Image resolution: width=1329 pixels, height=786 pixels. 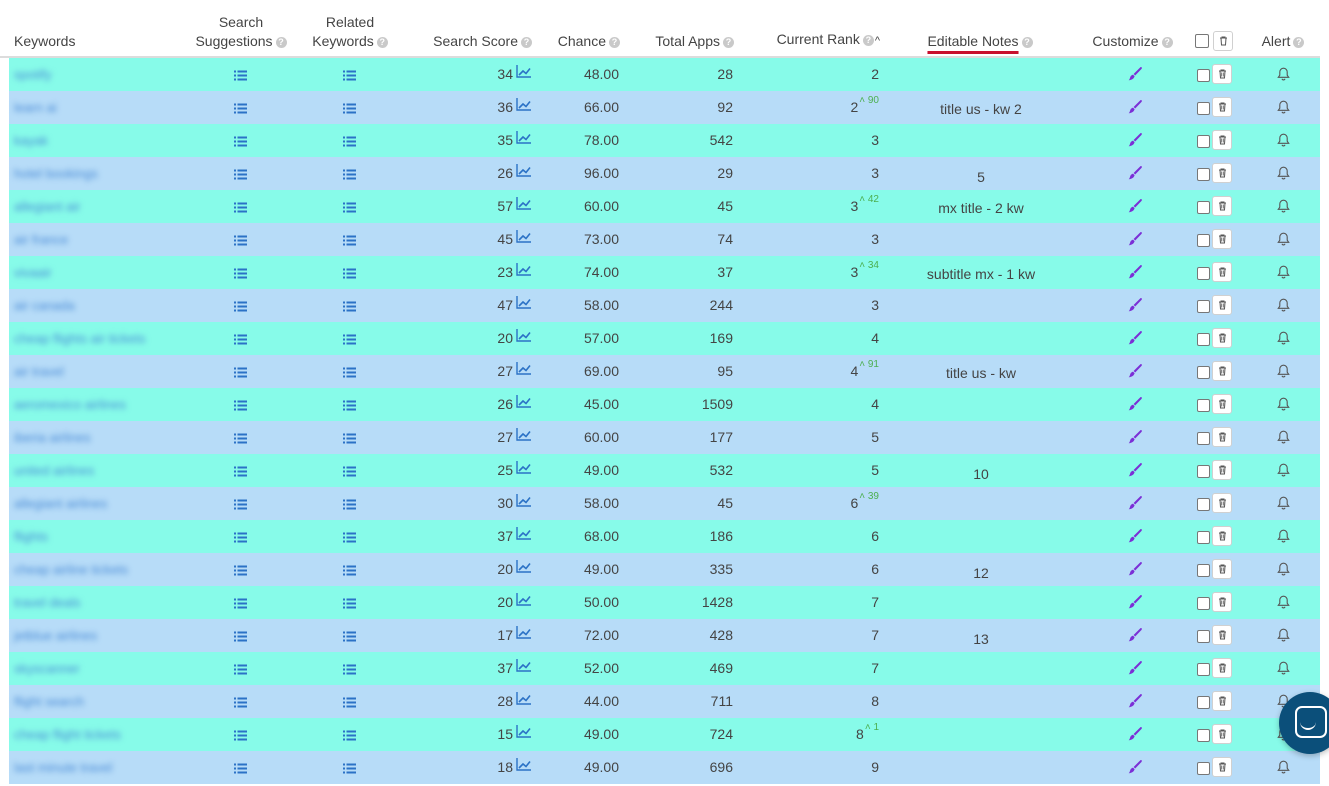 What do you see at coordinates (471, 28) in the screenshot?
I see `header-search-score: Search Score?` at bounding box center [471, 28].